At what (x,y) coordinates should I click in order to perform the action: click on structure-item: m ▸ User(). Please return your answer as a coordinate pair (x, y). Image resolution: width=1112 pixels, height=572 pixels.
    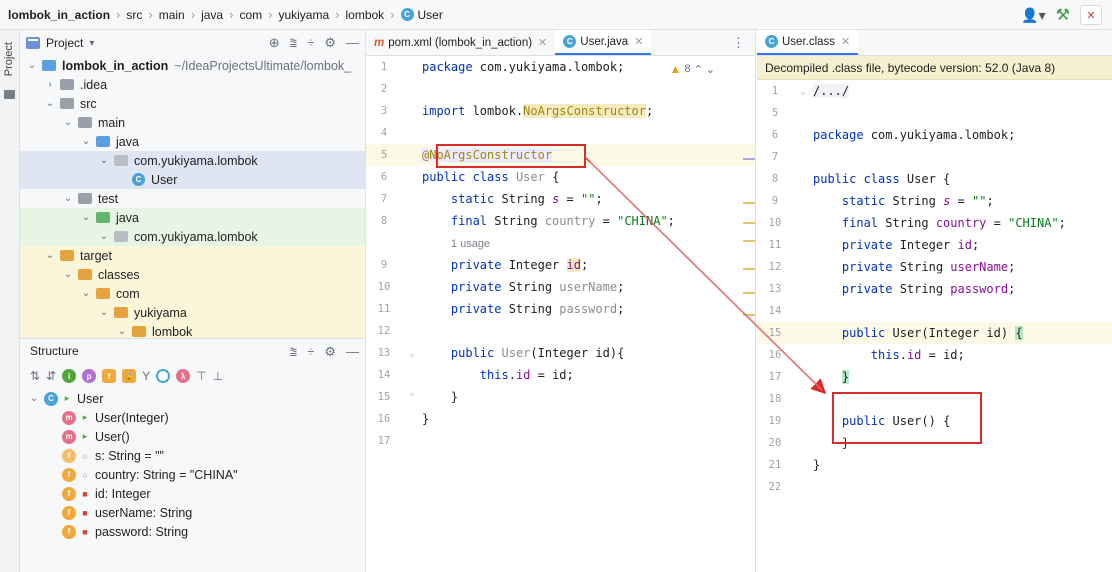
    Looking at the image, I should click on (192, 436).